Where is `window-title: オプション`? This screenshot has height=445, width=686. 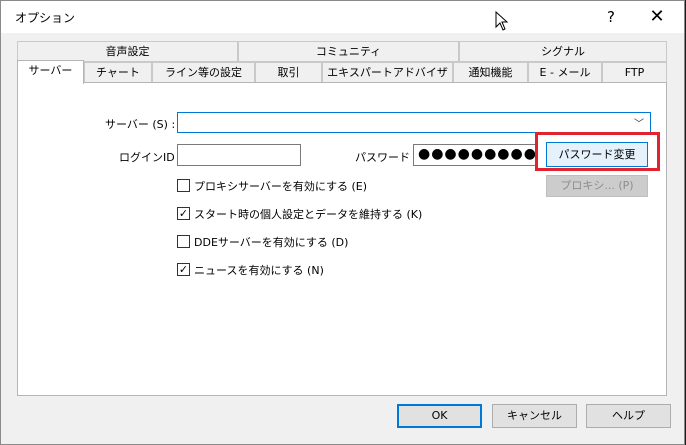
window-title: オプション is located at coordinates (45, 18).